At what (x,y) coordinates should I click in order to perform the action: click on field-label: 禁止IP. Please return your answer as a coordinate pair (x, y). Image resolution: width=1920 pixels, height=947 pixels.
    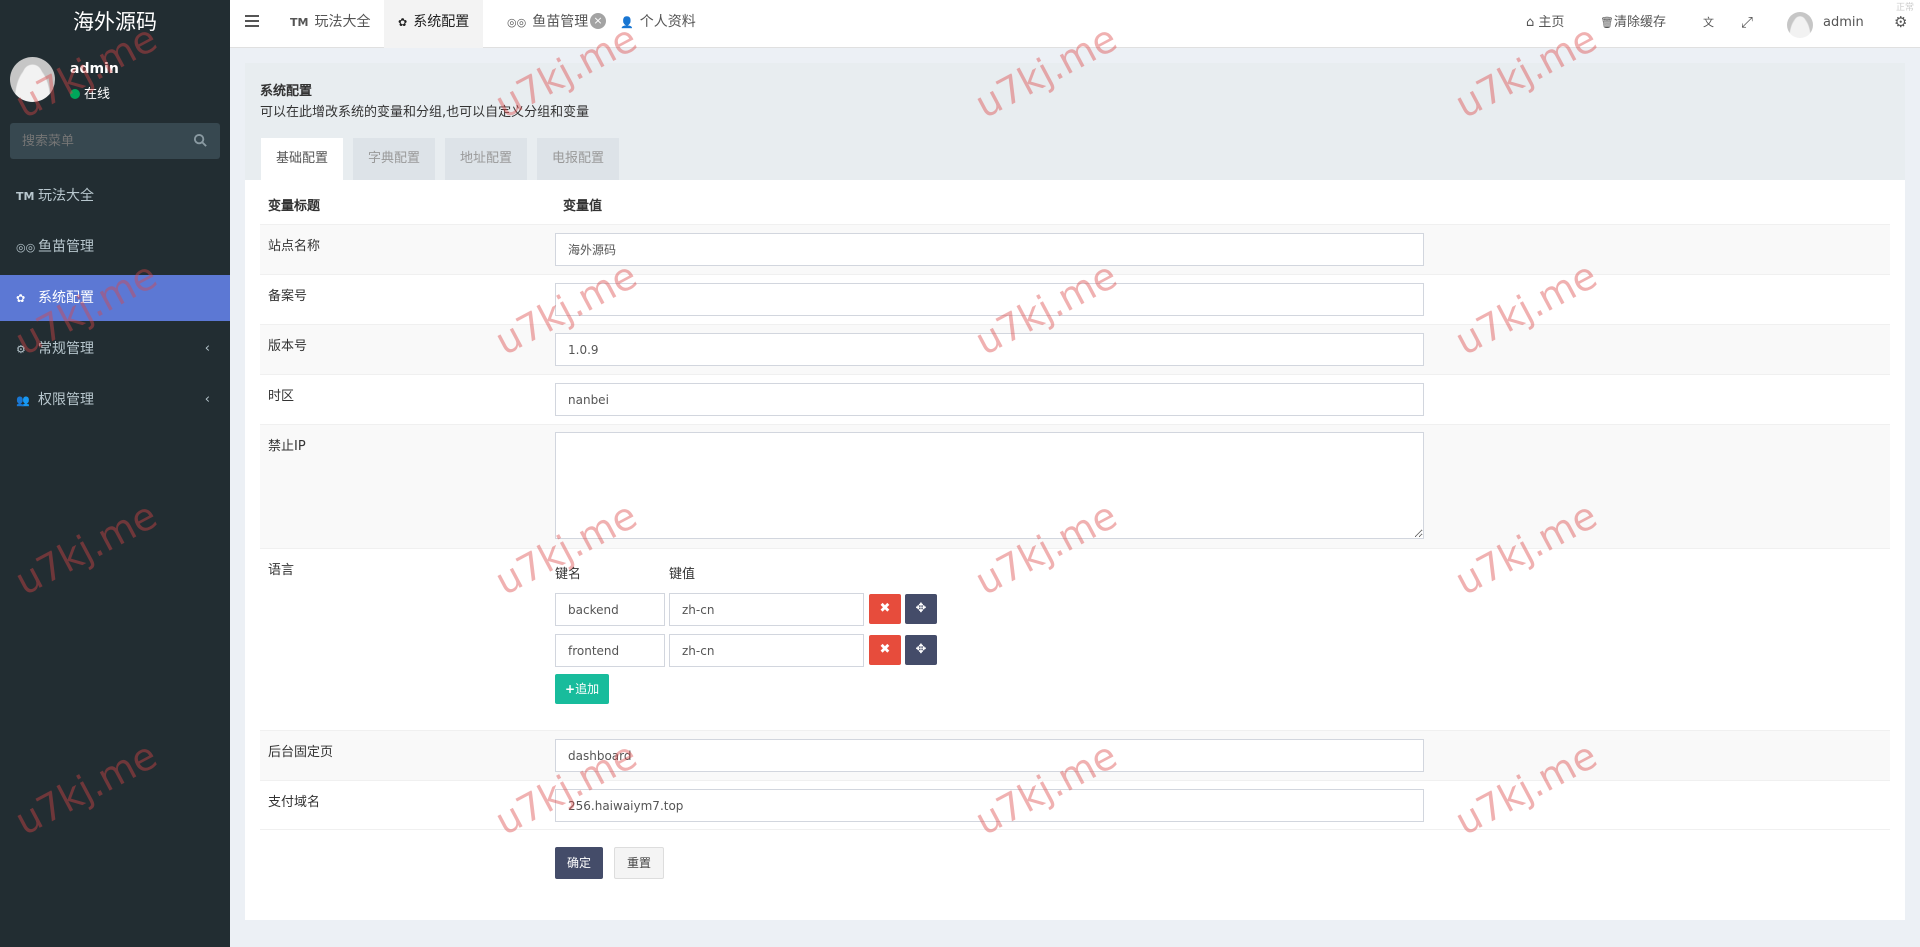
    Looking at the image, I should click on (287, 446).